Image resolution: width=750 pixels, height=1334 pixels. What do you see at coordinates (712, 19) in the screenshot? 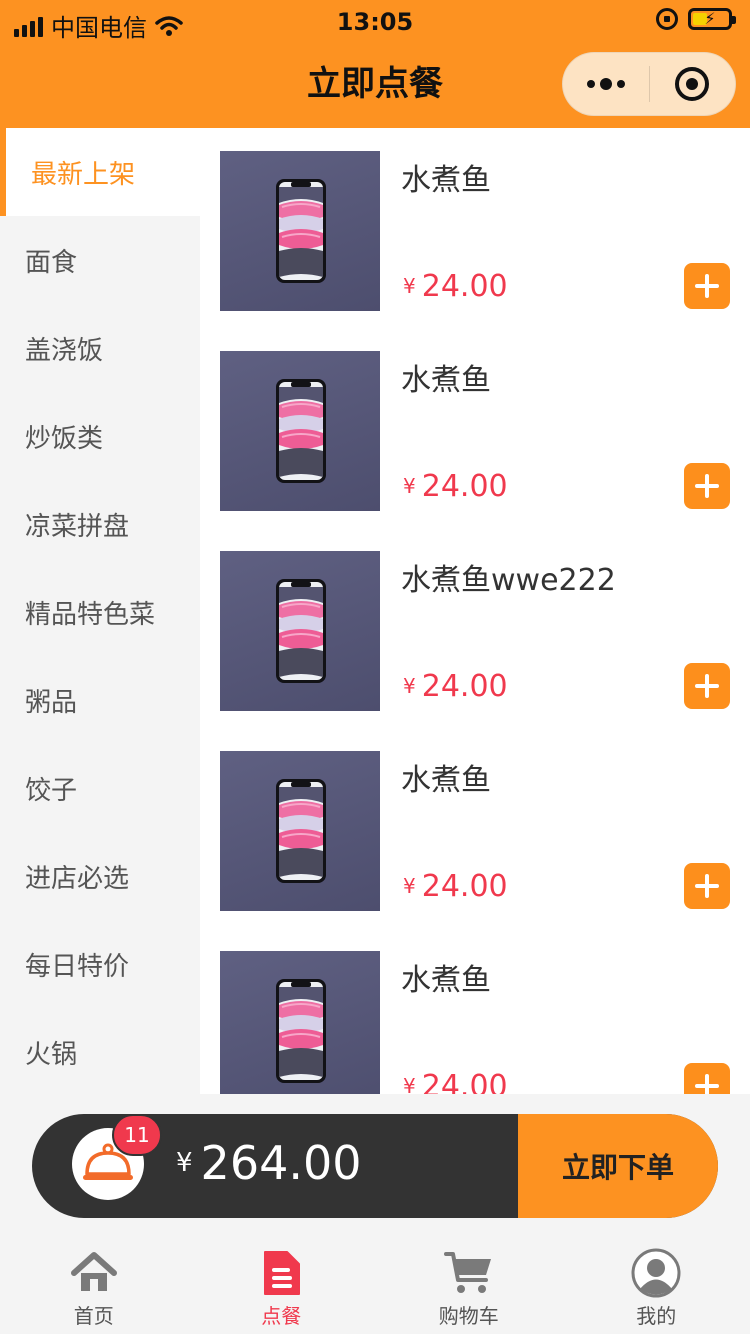
I see `battery-icon: ⚡` at bounding box center [712, 19].